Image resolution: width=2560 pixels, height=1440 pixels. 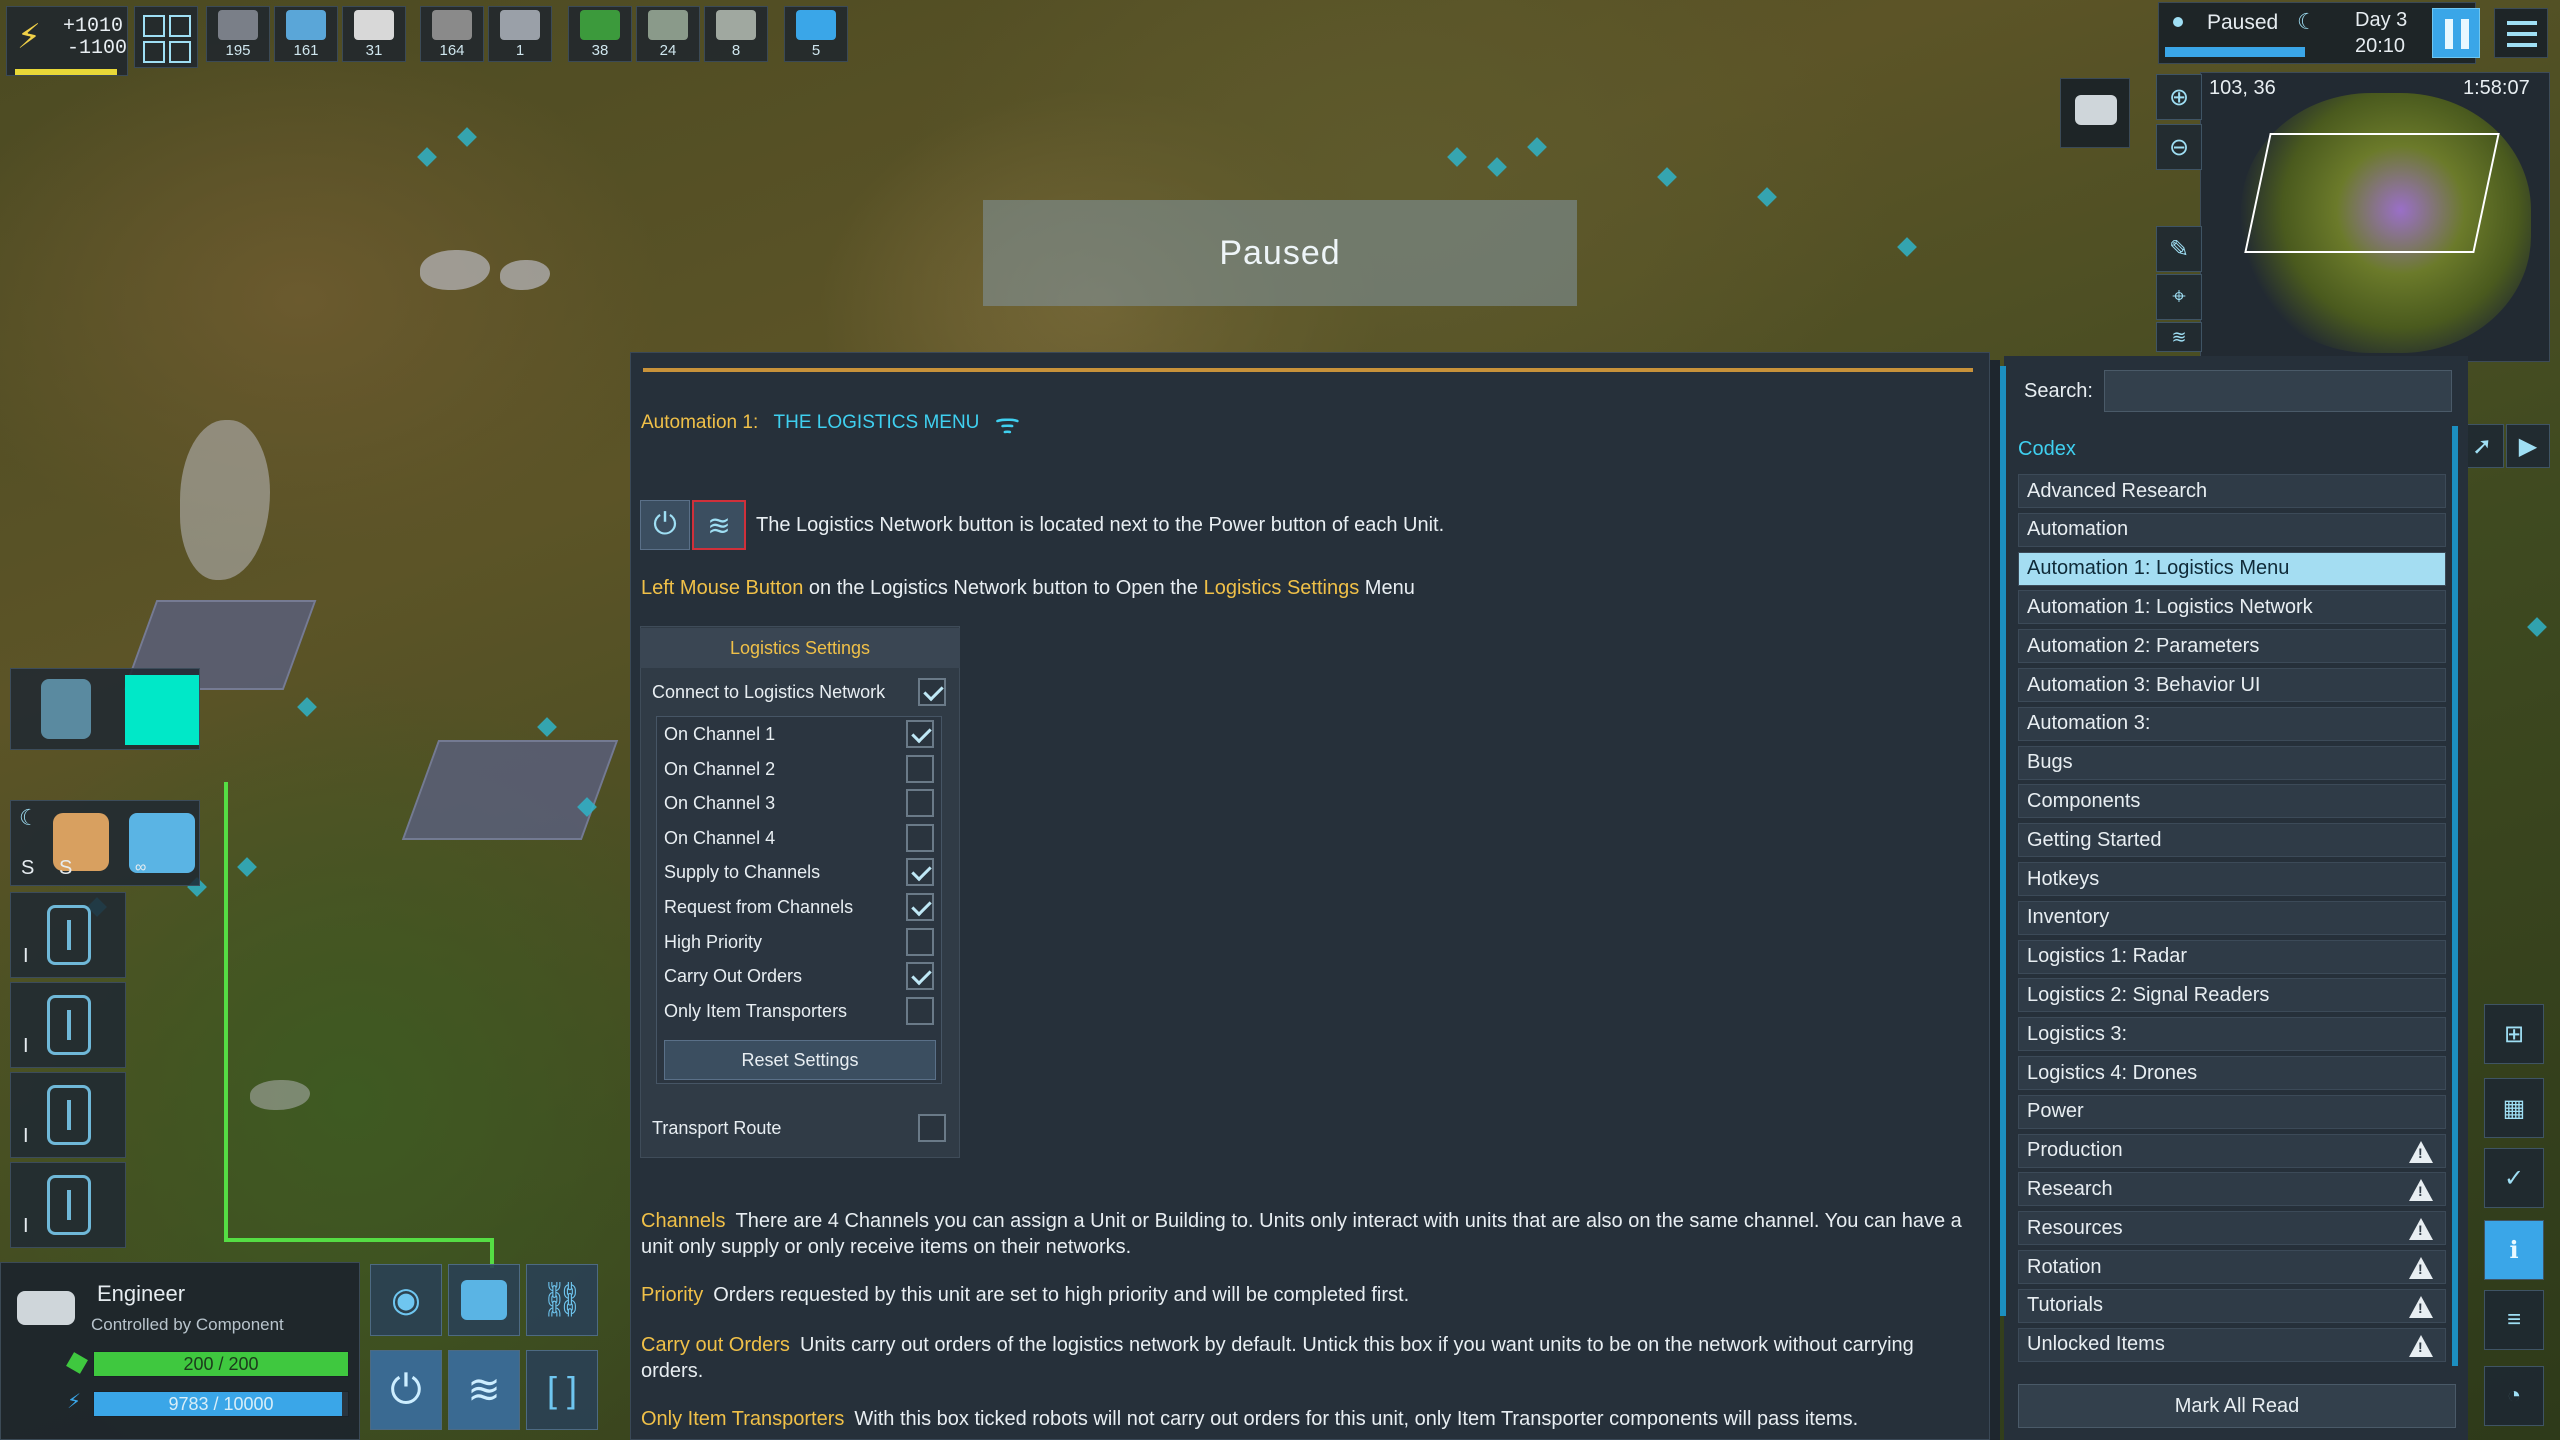 I want to click on resource-slot: 164, so click(x=452, y=34).